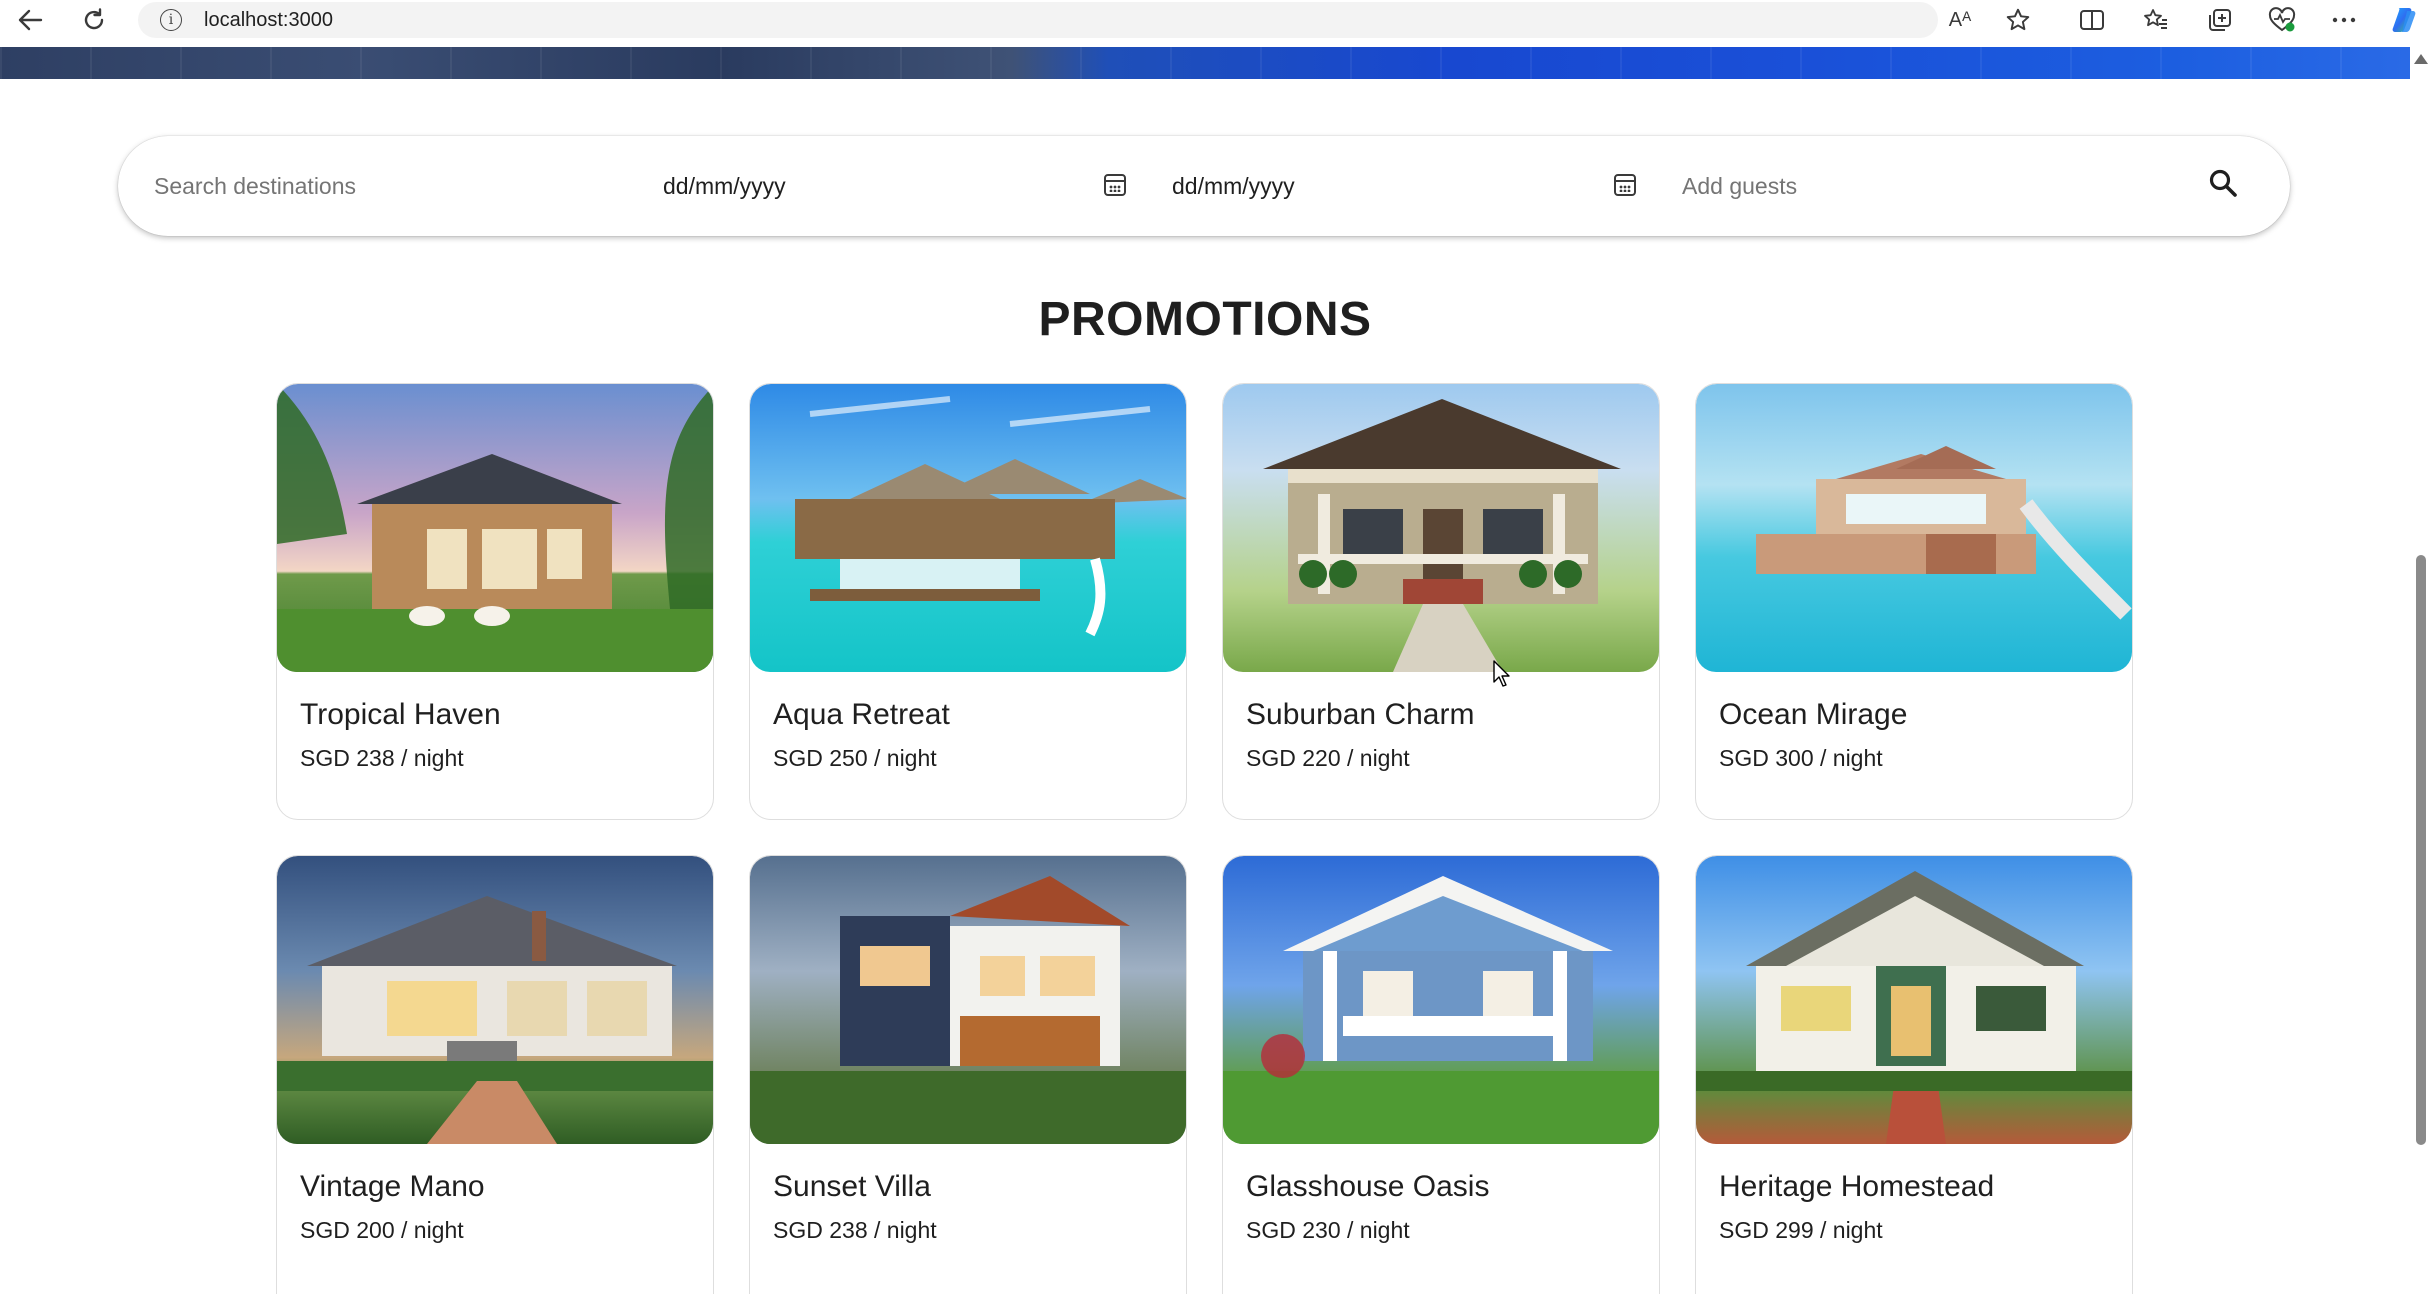  I want to click on read-aloud-icon: Aᴬ, so click(1960, 20).